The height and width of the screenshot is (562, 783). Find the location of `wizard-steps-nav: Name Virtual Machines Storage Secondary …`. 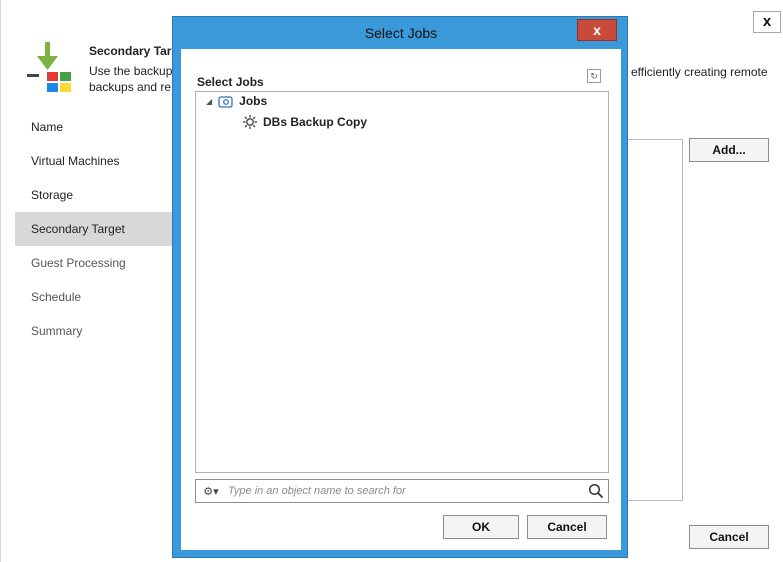

wizard-steps-nav: Name Virtual Machines Storage Secondary … is located at coordinates (94, 229).